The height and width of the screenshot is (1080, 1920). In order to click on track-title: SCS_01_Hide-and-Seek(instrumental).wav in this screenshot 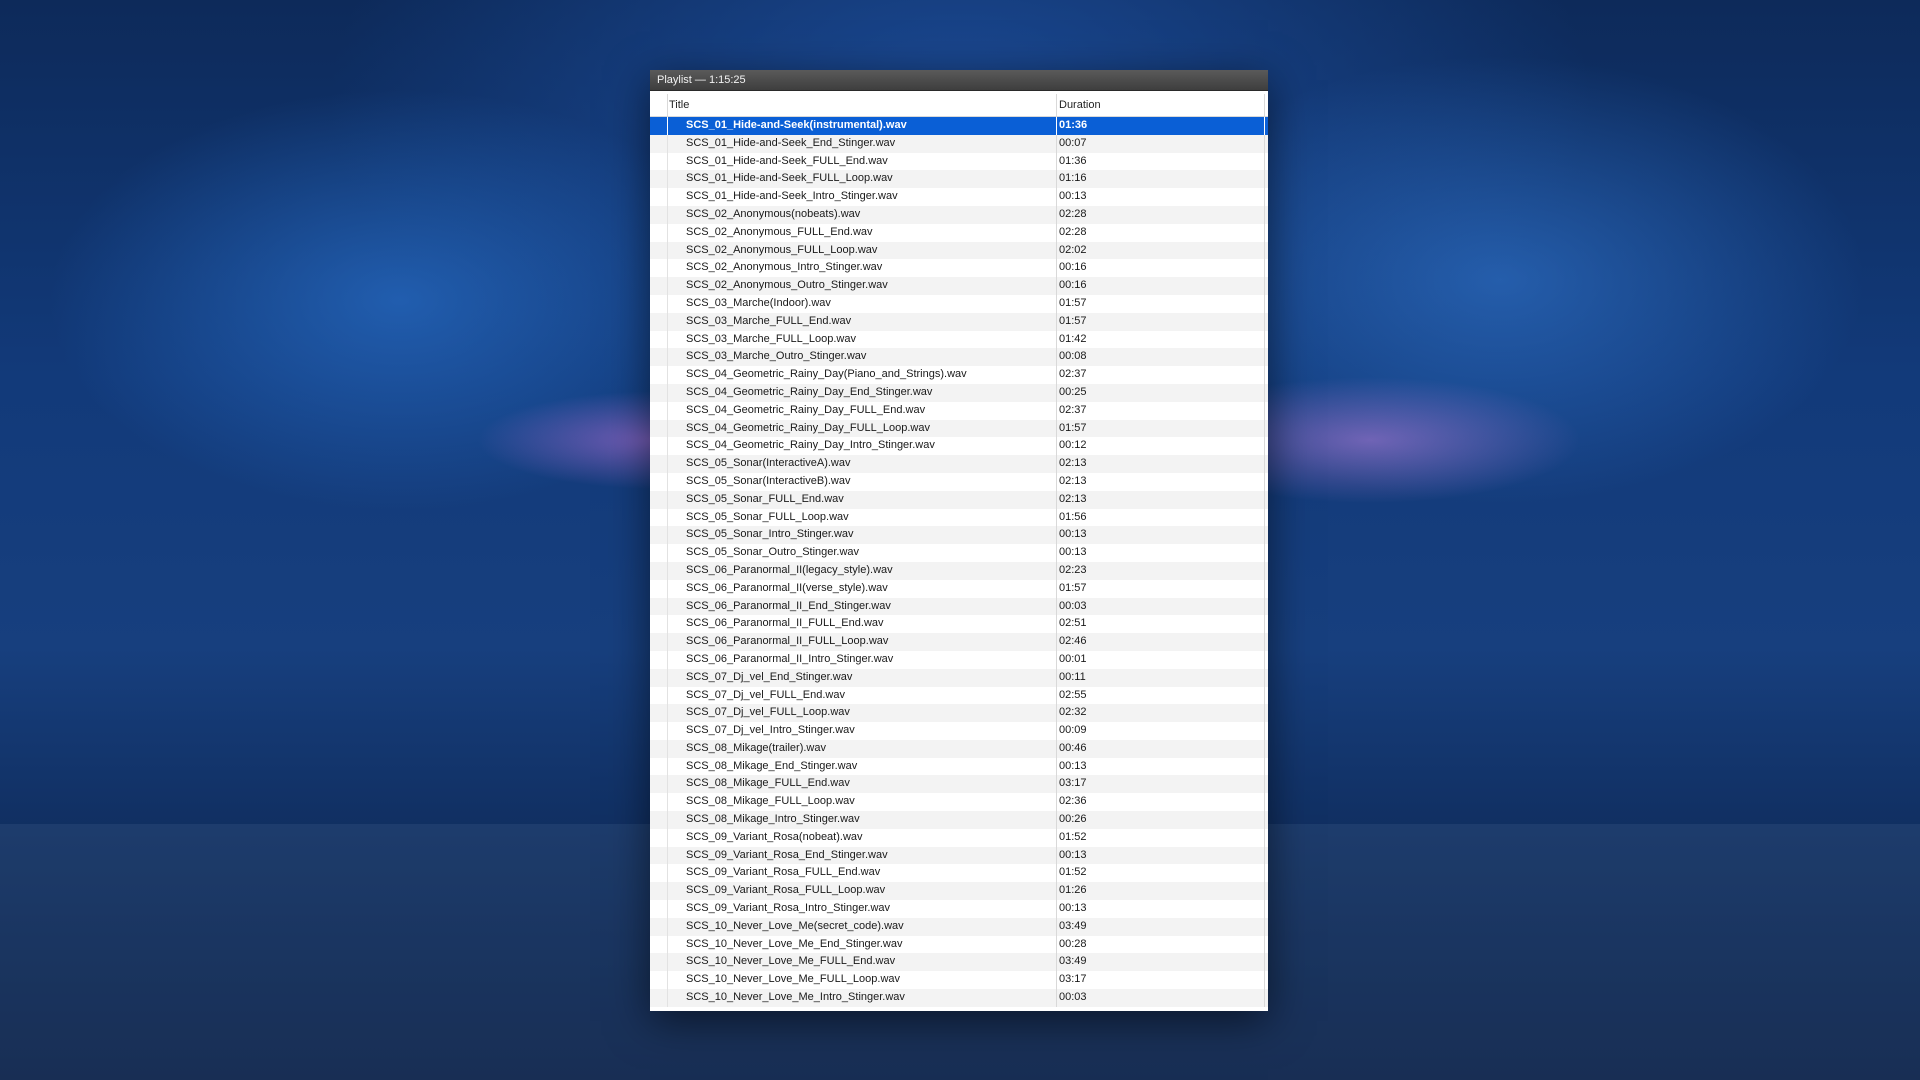, I will do `click(796, 125)`.